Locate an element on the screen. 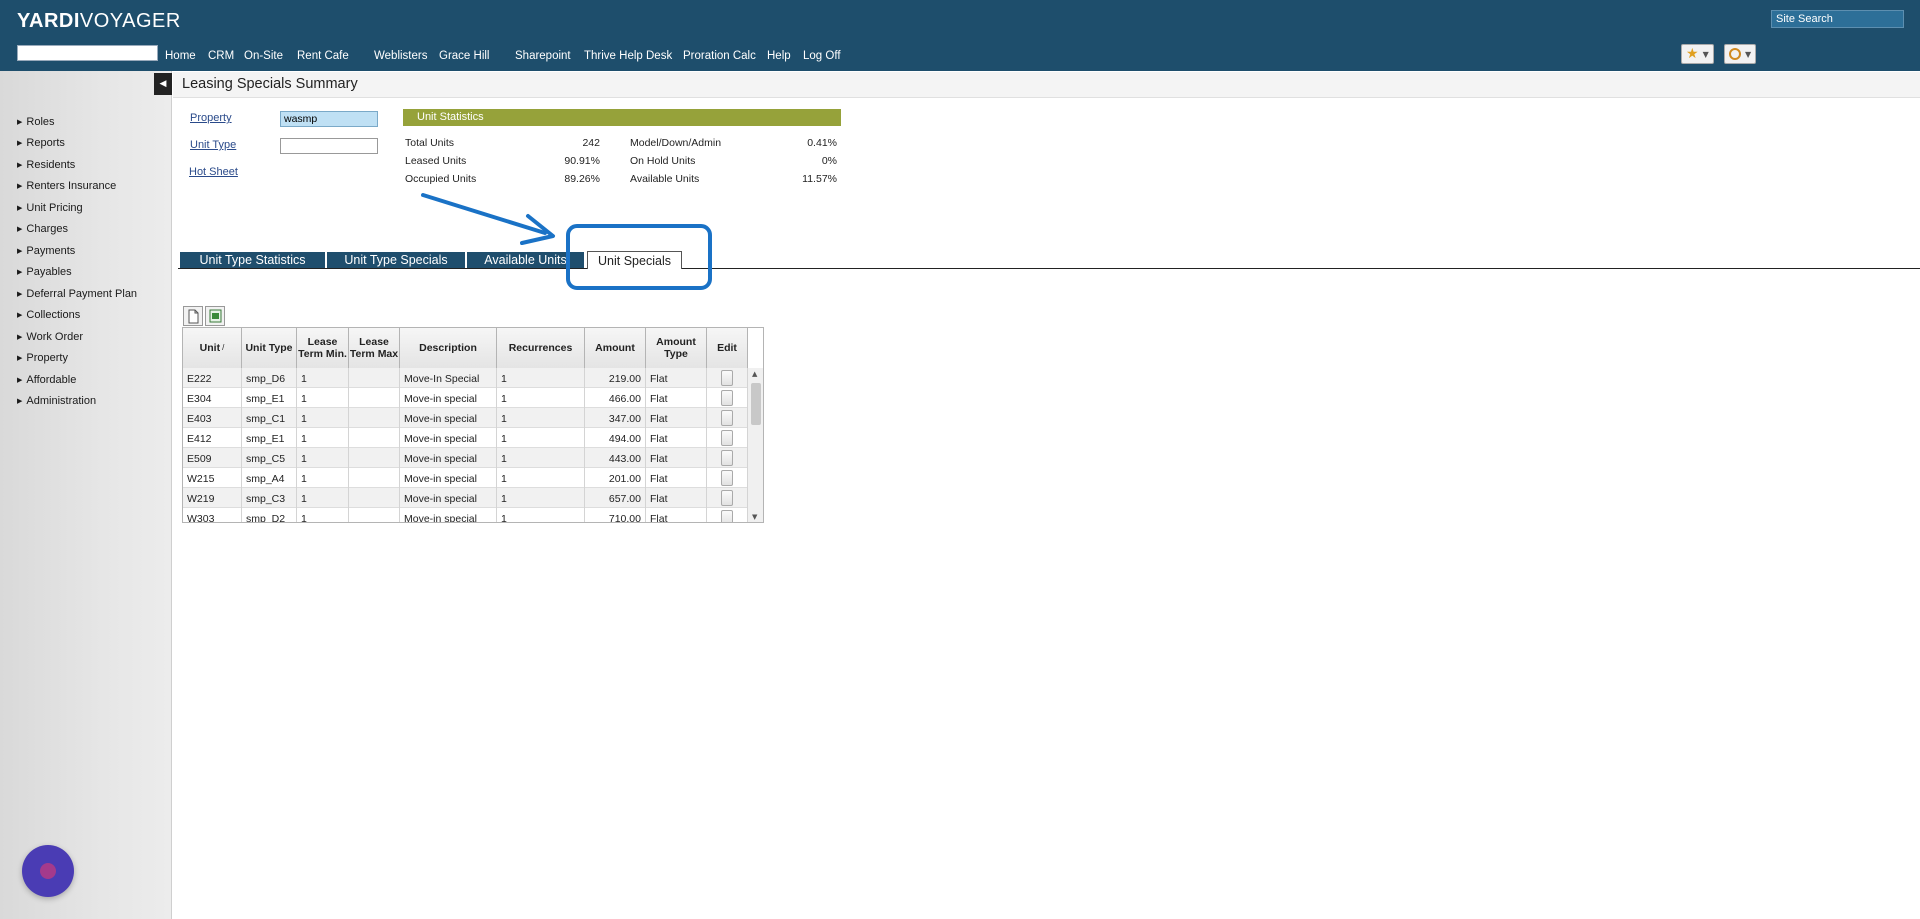 The image size is (1920, 919). cell-amount: 710.00 is located at coordinates (615, 515).